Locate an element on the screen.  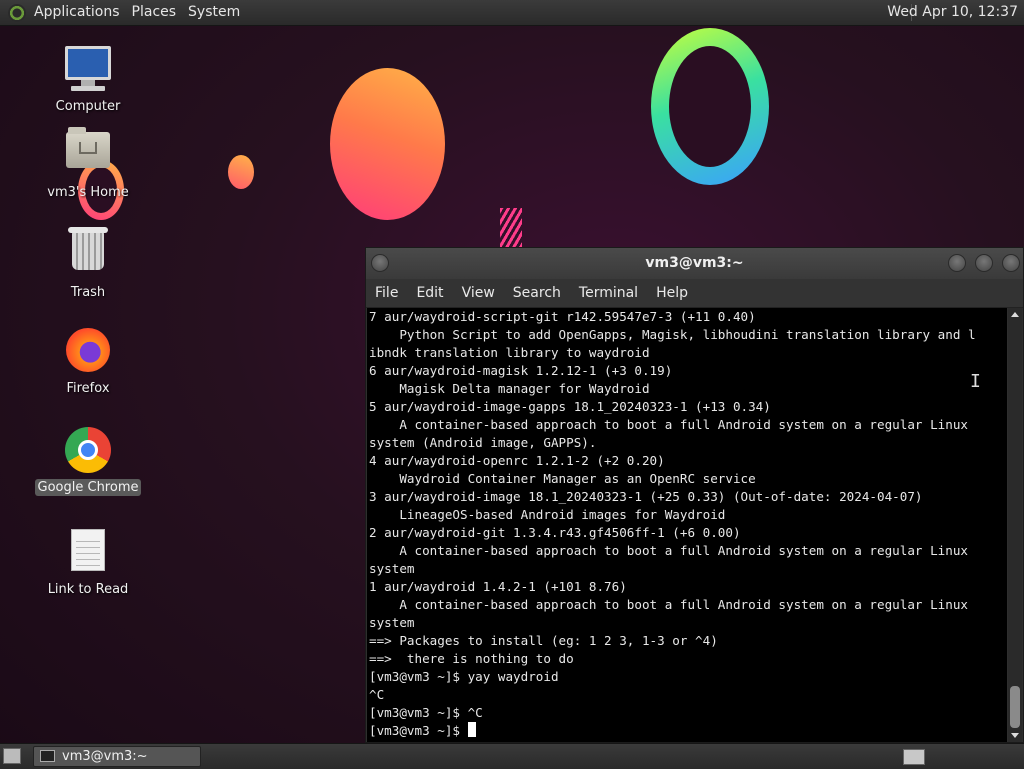
desktop-icon-chrome: Google Chrome is located at coordinates (88, 461).